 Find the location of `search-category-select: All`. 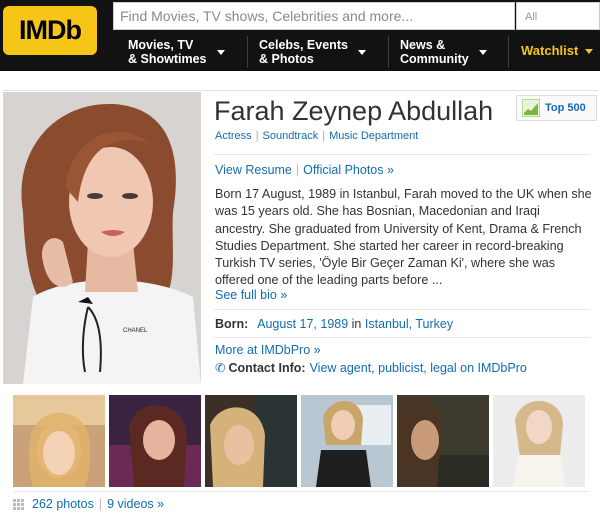

search-category-select: All is located at coordinates (558, 16).